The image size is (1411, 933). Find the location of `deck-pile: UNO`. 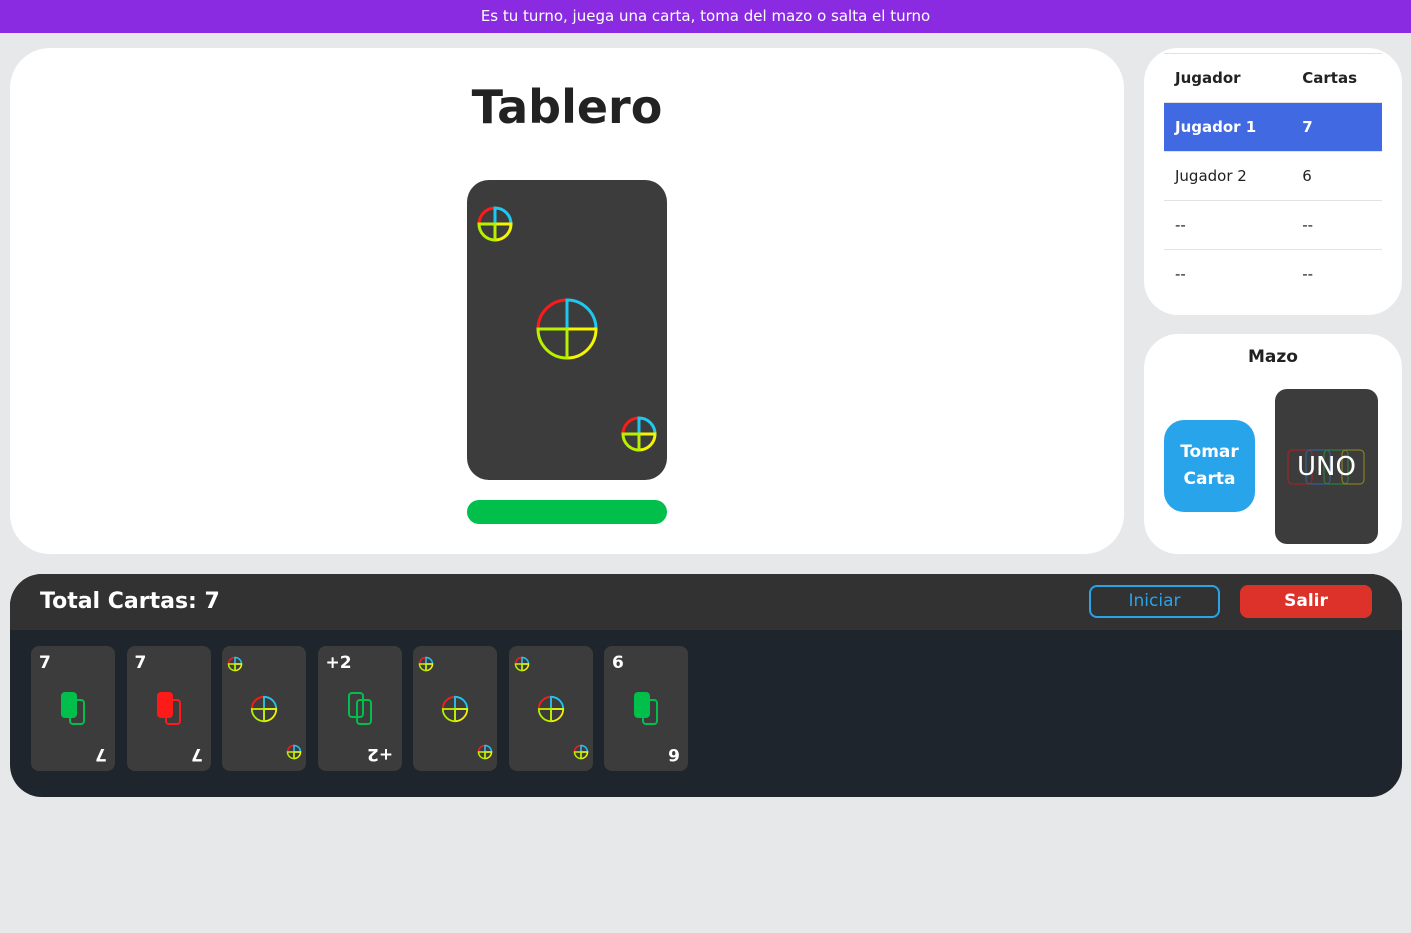

deck-pile: UNO is located at coordinates (1326, 466).